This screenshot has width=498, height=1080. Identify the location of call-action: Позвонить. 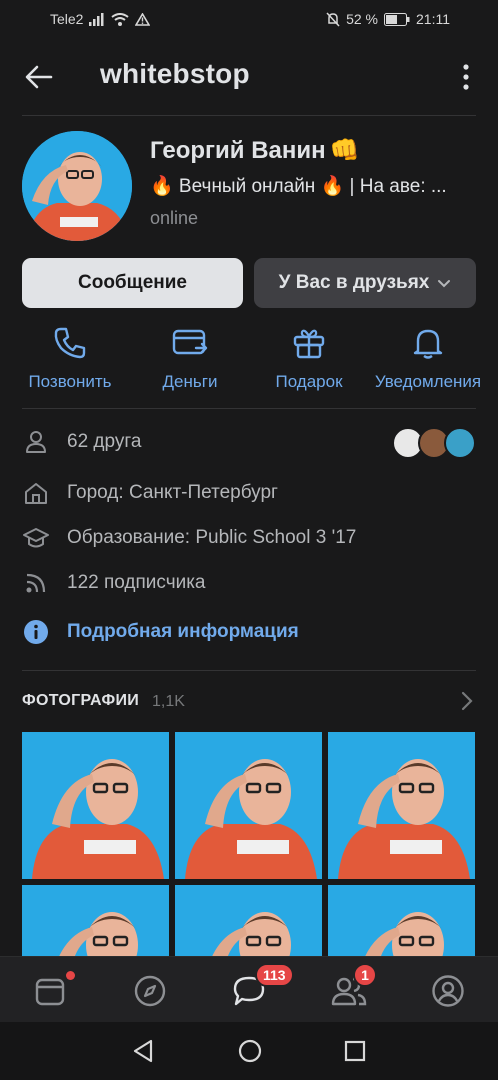
(70, 359).